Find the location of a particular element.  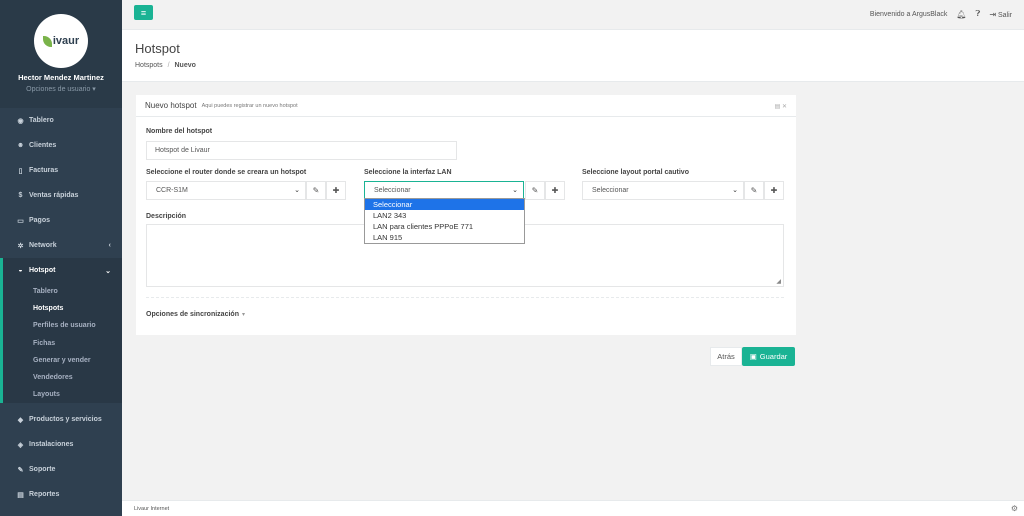

edit-lan-button: ✎ is located at coordinates (535, 190).